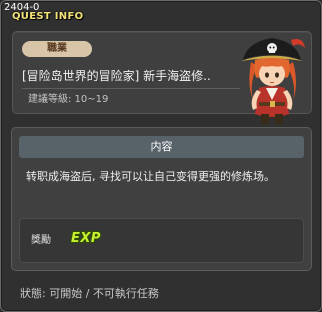 The width and height of the screenshot is (322, 312). I want to click on recommended-level: 建議等級: 10~19, so click(68, 99).